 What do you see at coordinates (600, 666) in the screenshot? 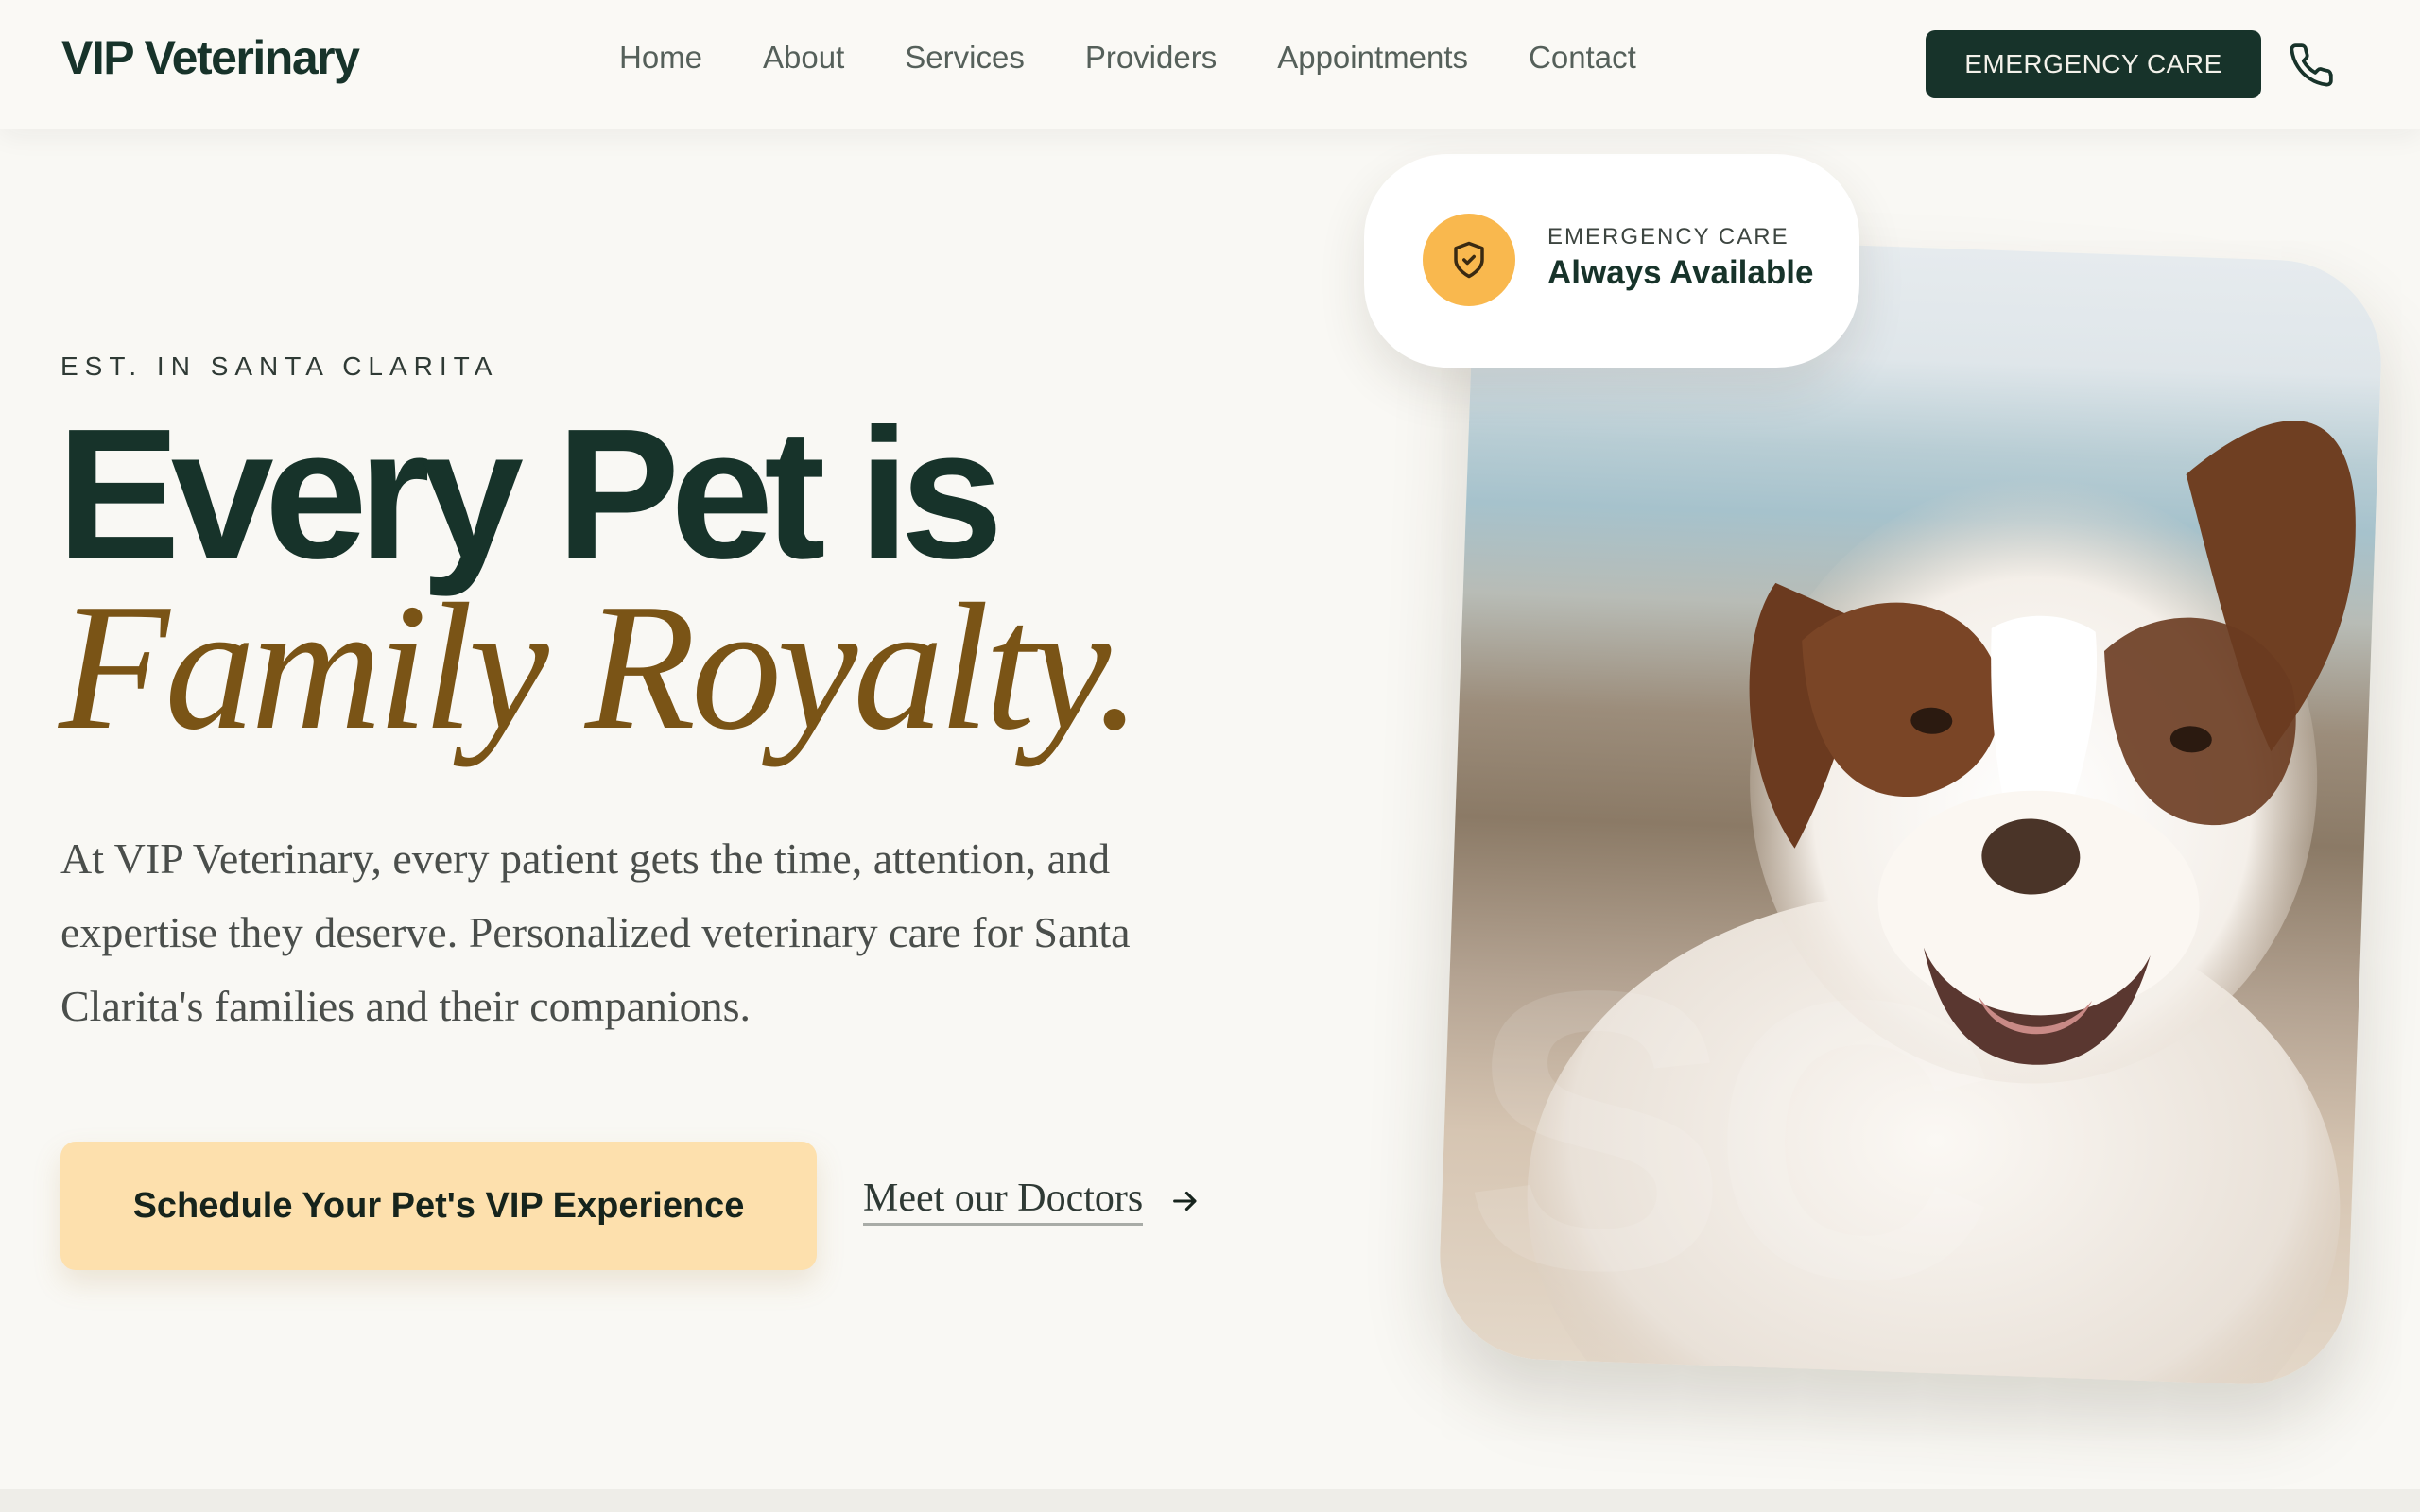
I see `hero-headline-accent: Family Royalty.` at bounding box center [600, 666].